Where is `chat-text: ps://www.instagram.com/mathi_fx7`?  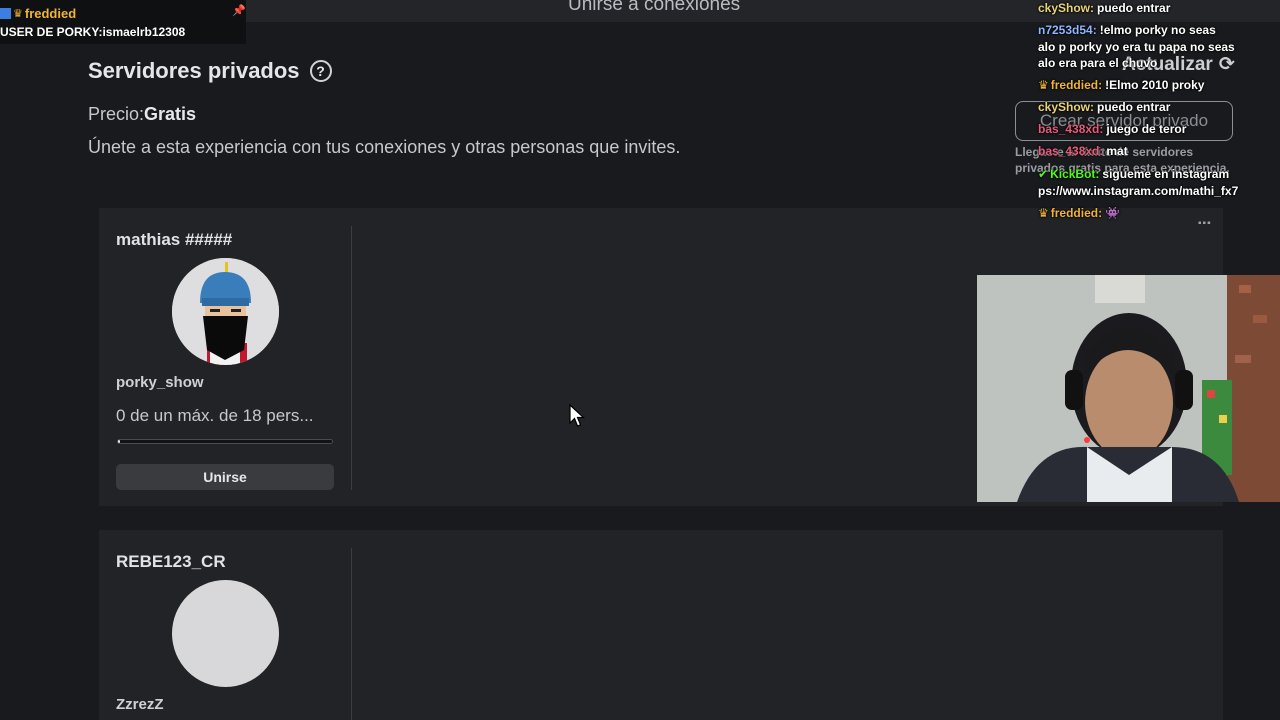
chat-text: ps://www.instagram.com/mathi_fx7 is located at coordinates (1138, 191).